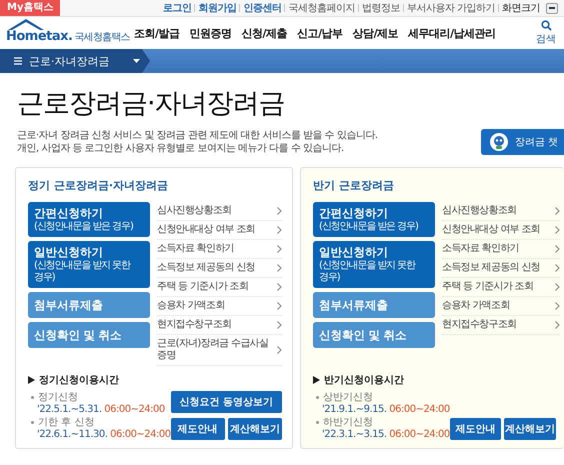 The width and height of the screenshot is (564, 465). I want to click on menu-item: 민원증명, so click(211, 33).